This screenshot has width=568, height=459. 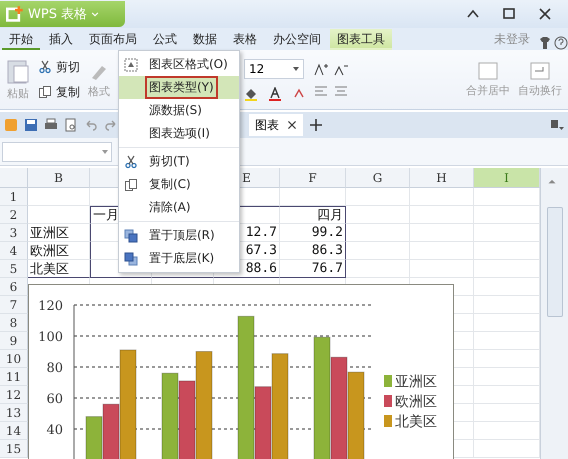 What do you see at coordinates (205, 39) in the screenshot?
I see `ribbon-tab: 数据` at bounding box center [205, 39].